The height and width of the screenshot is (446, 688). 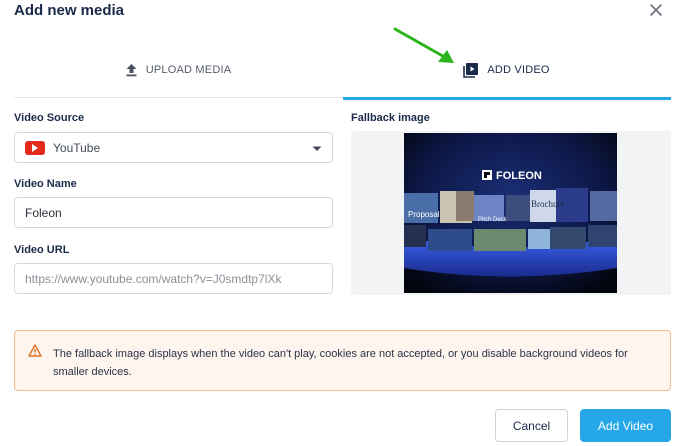 I want to click on close-button, so click(x=656, y=11).